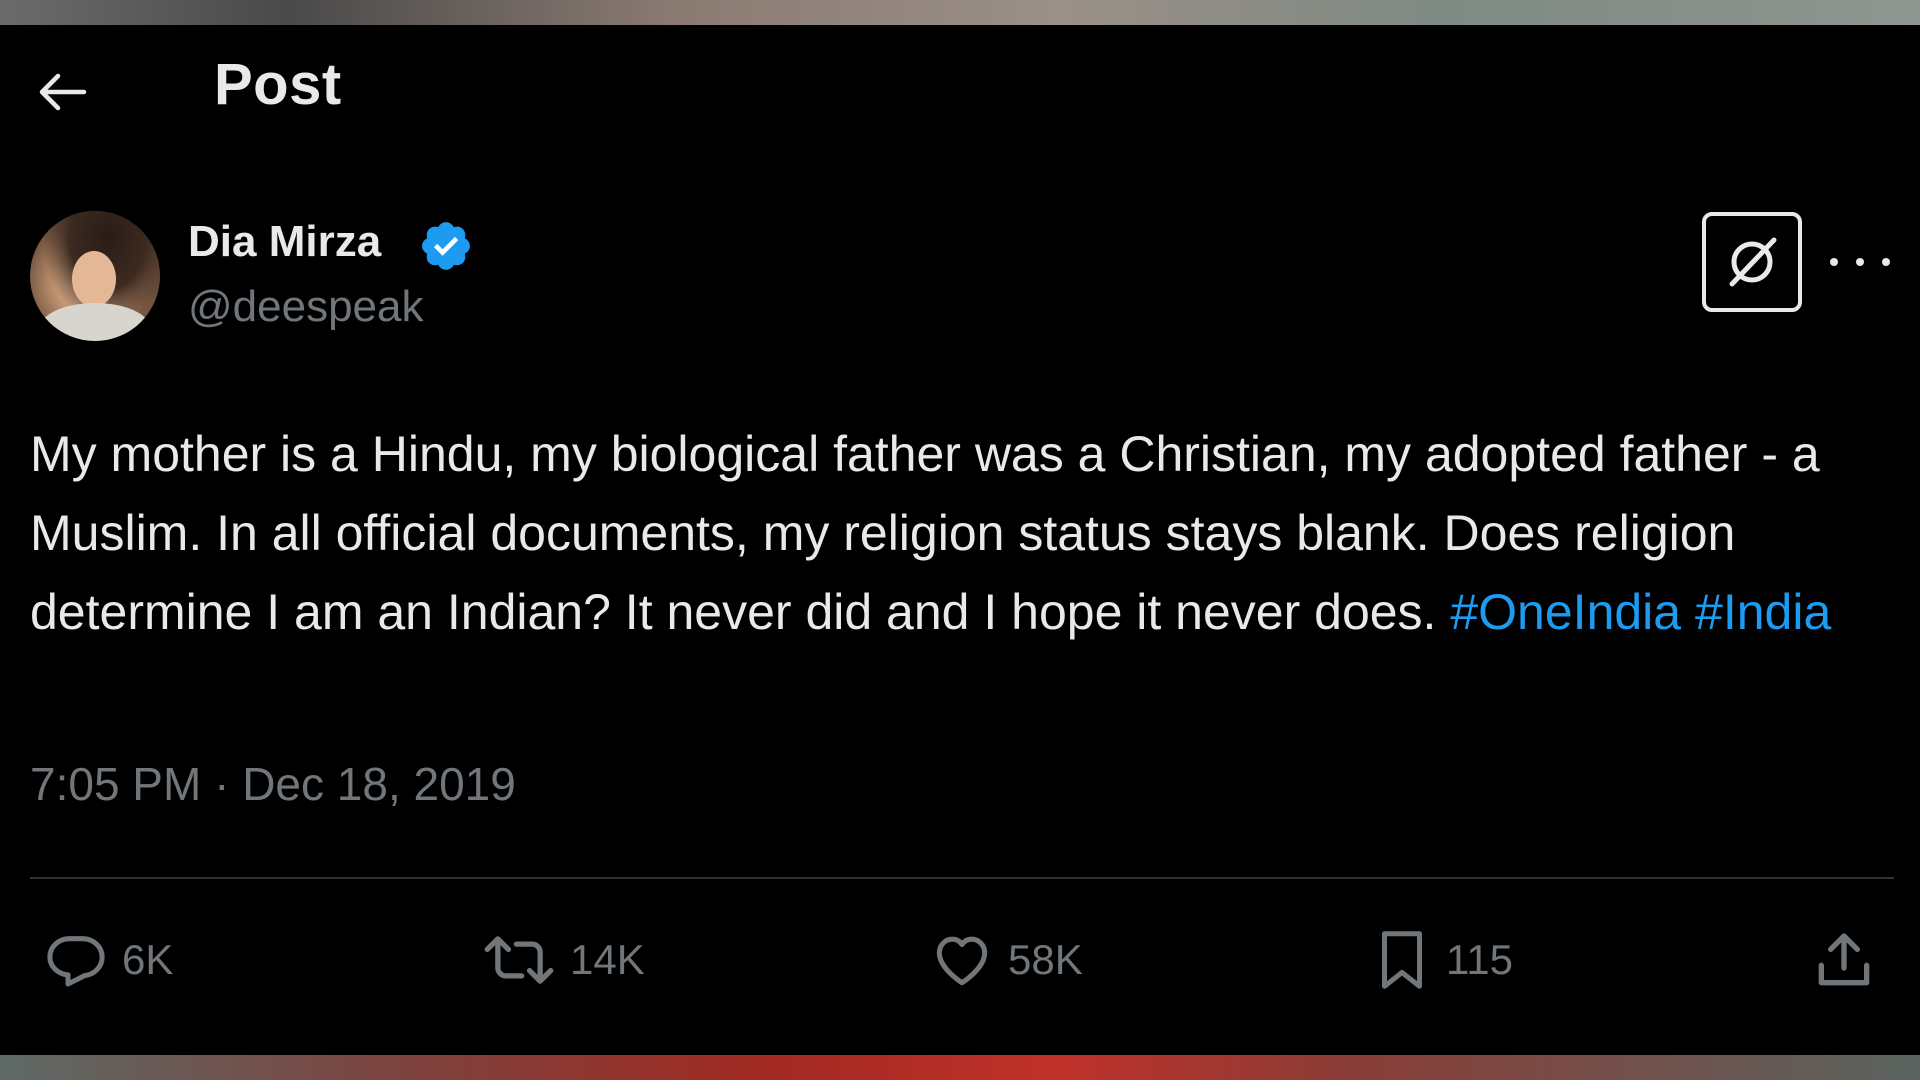 The width and height of the screenshot is (1920, 1080). I want to click on action-bar: 6K 14K 58K 115, so click(960, 960).